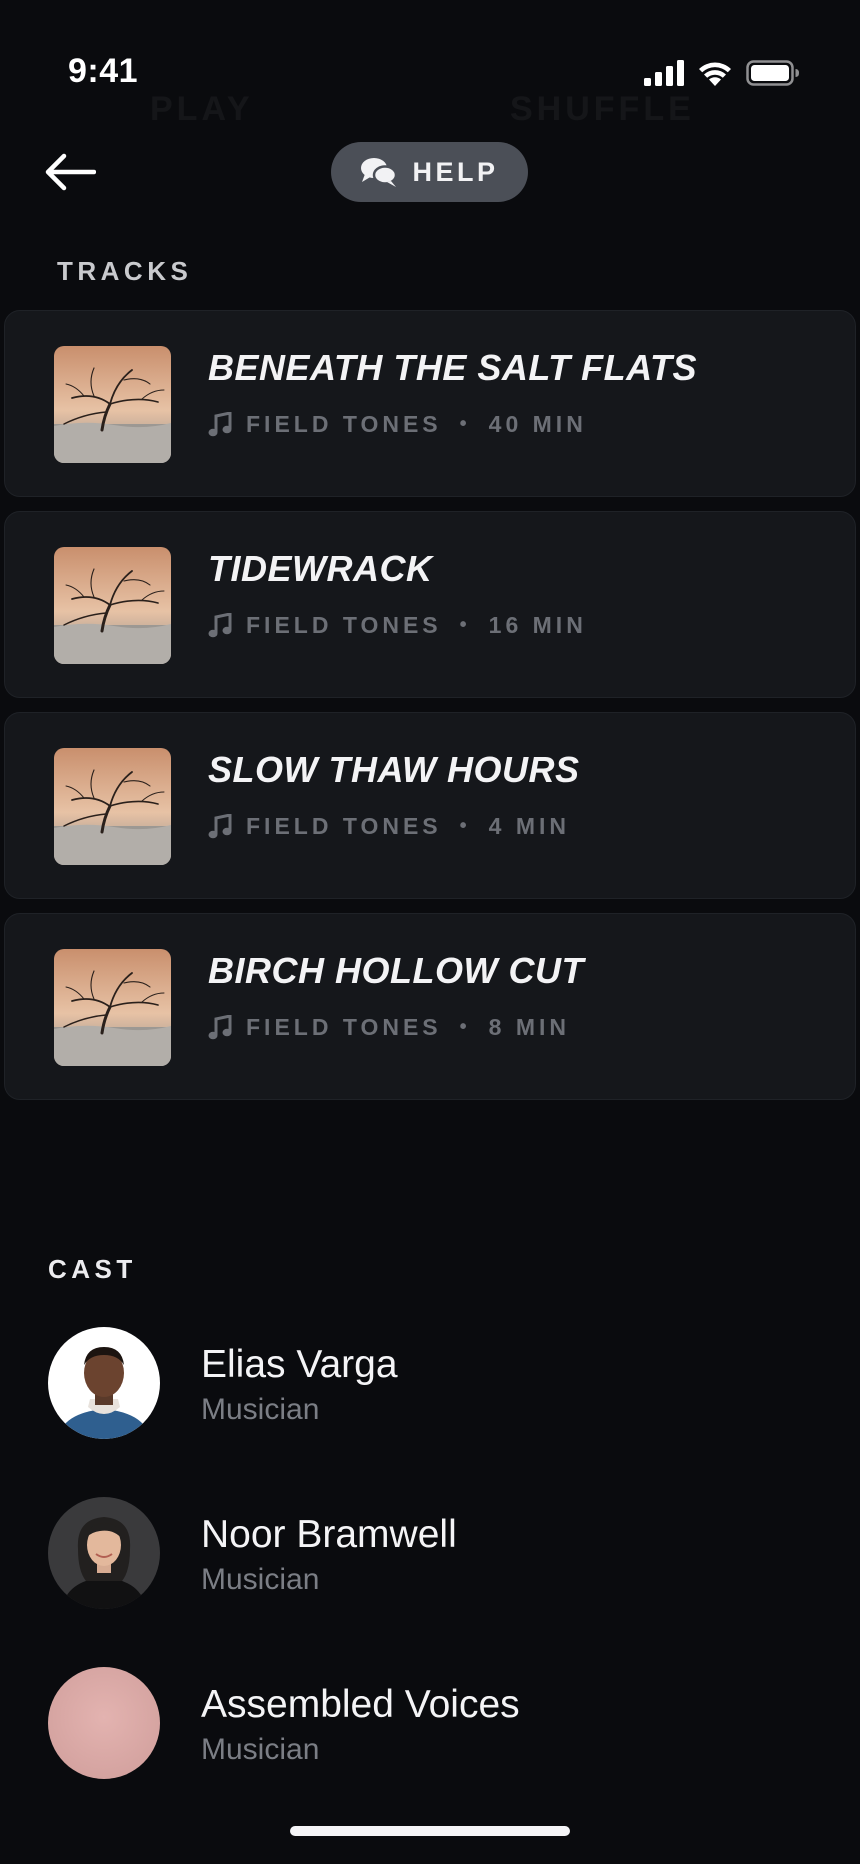 This screenshot has width=860, height=1864. What do you see at coordinates (125, 271) in the screenshot?
I see `tracks-section-title: TRACKS` at bounding box center [125, 271].